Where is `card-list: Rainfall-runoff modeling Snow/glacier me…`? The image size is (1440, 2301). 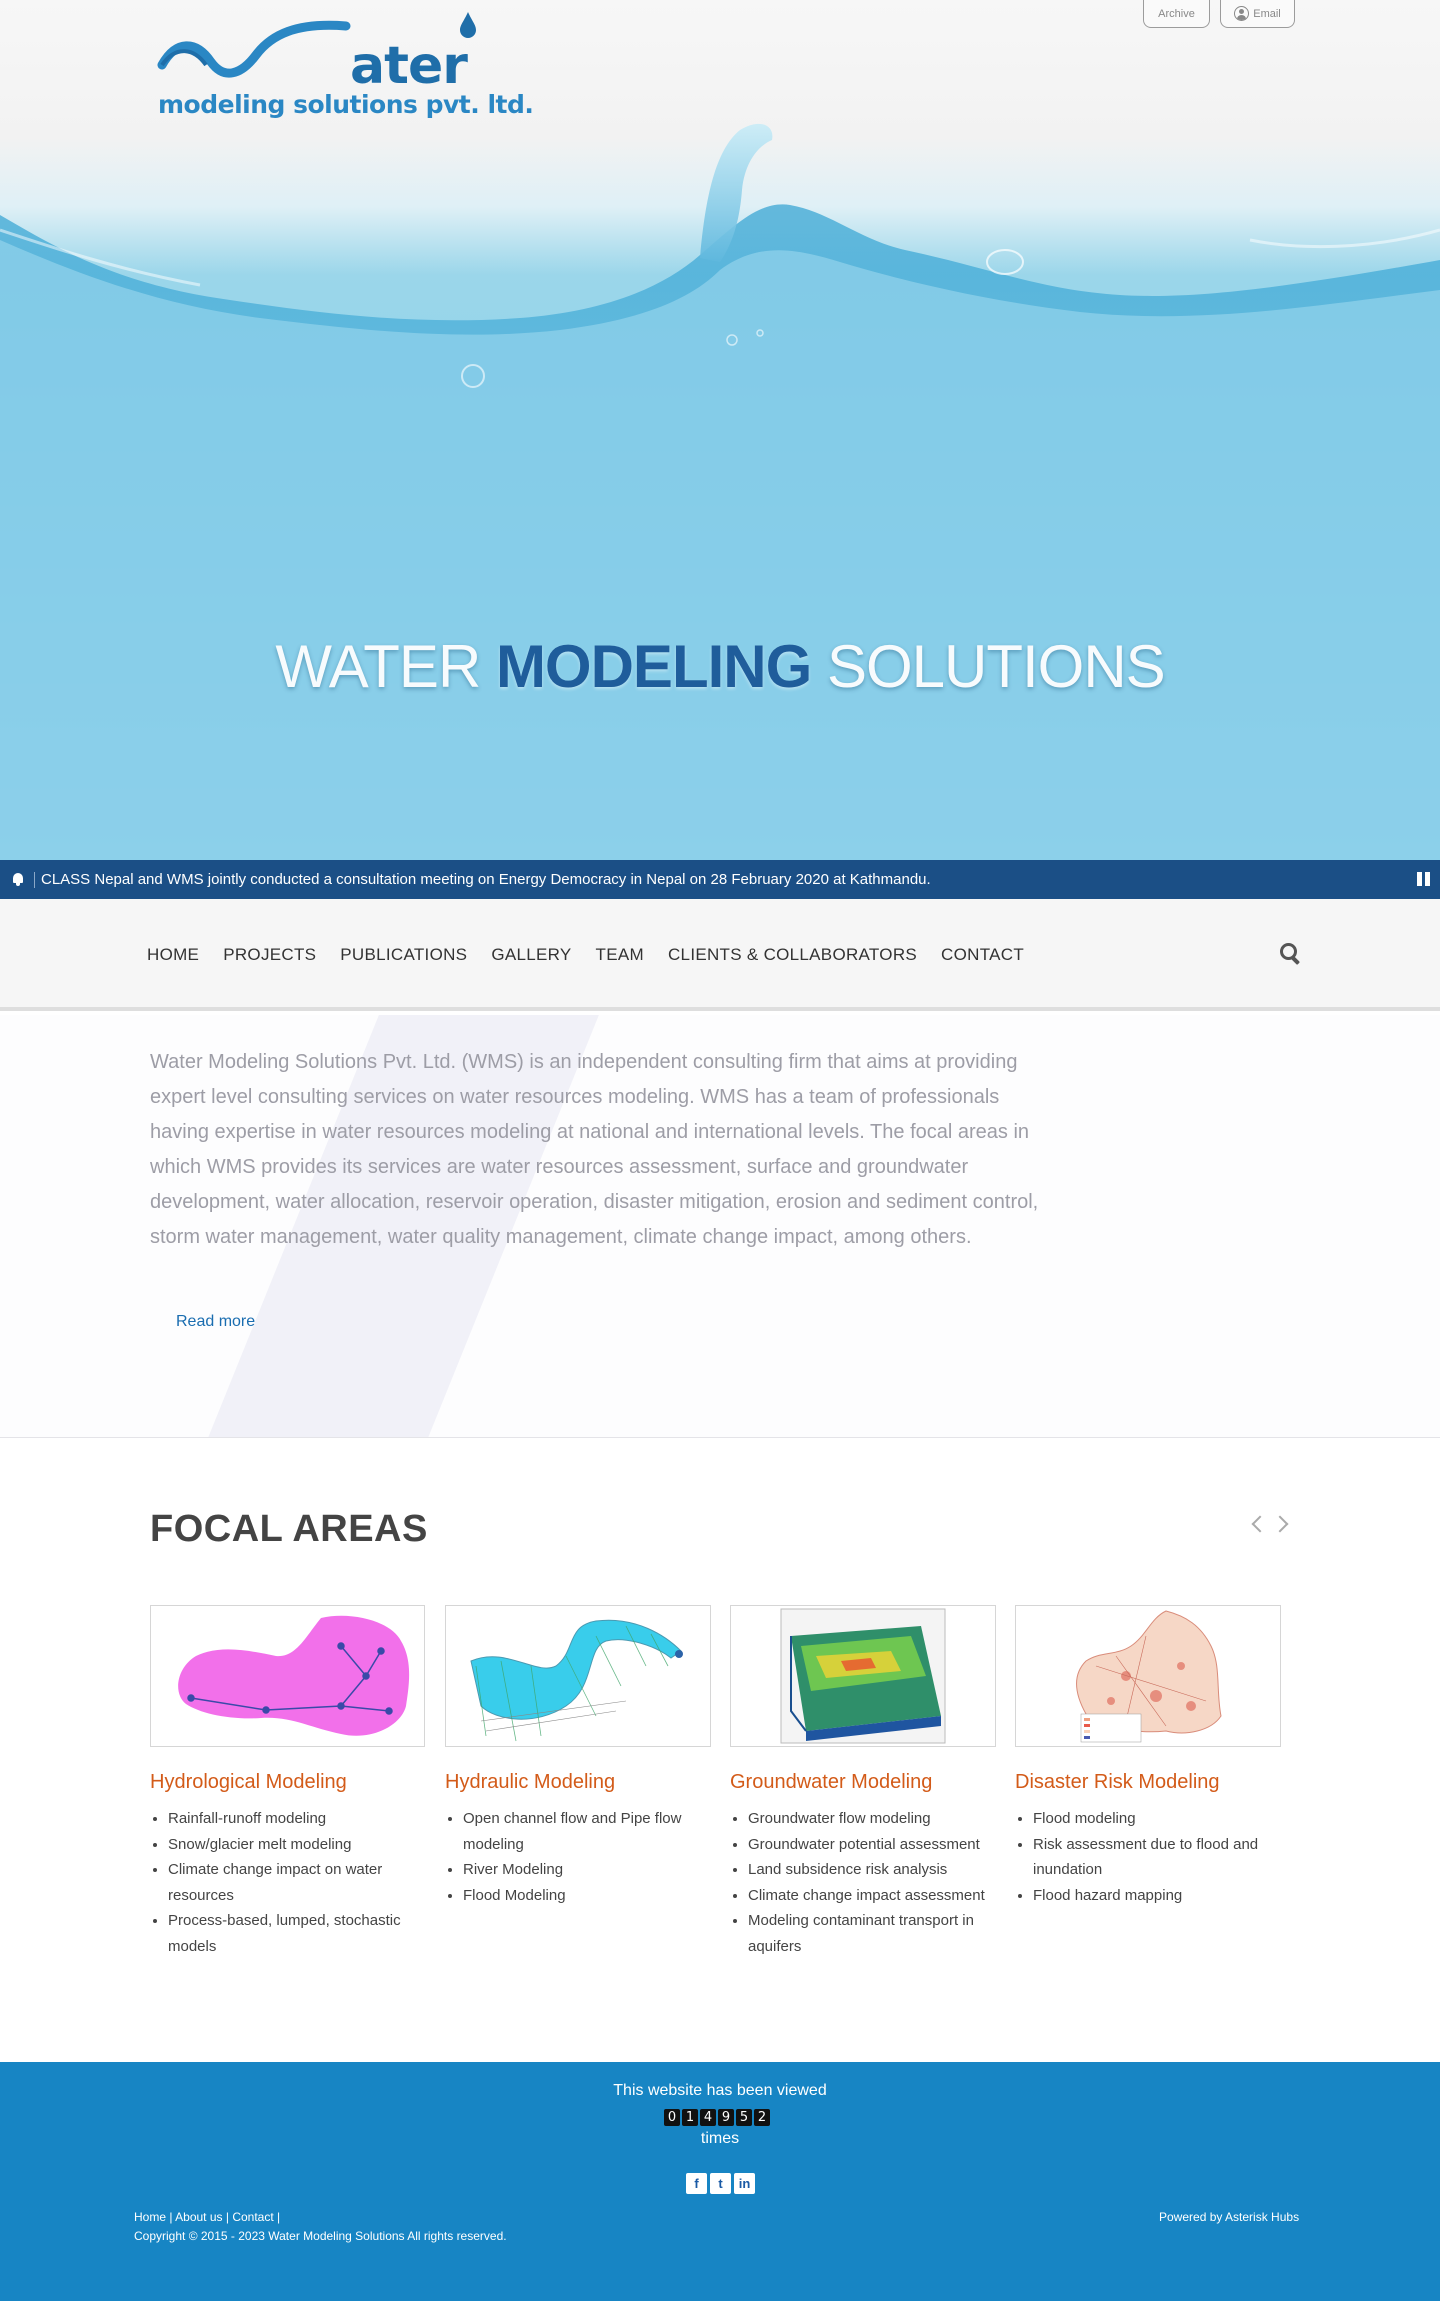
card-list: Rainfall-runoff modeling Snow/glacier me… is located at coordinates (287, 1883).